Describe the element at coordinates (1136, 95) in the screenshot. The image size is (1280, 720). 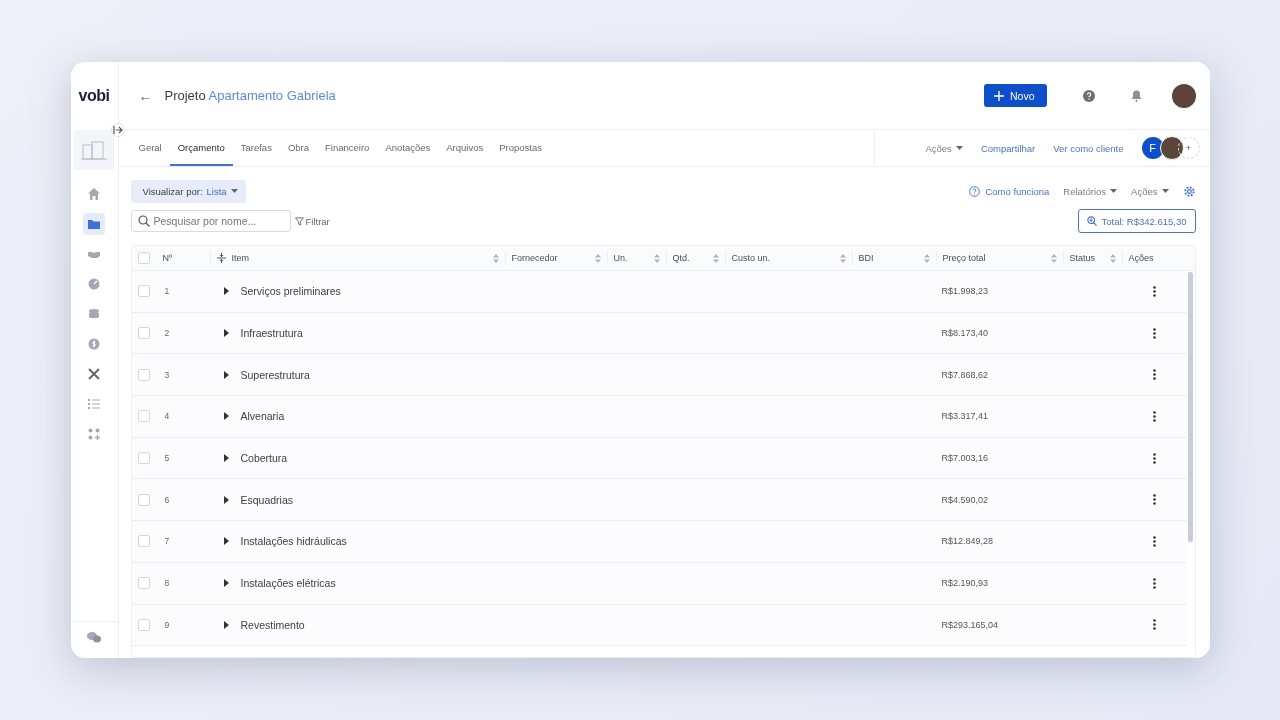
I see `notification-bell-icon` at that location.